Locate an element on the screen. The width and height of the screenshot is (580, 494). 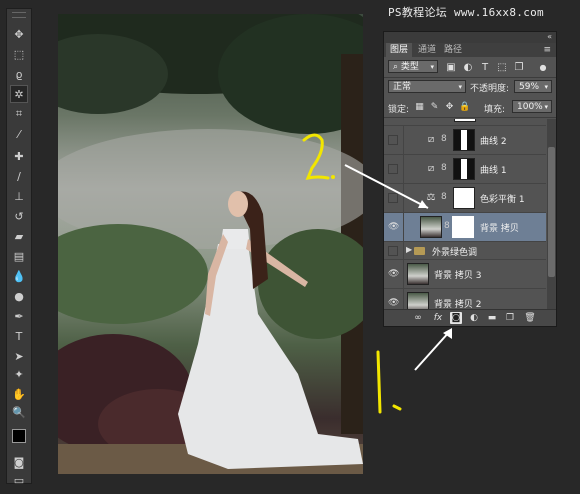
gradient-tool-icon: ▤ is located at coordinates (19, 256).